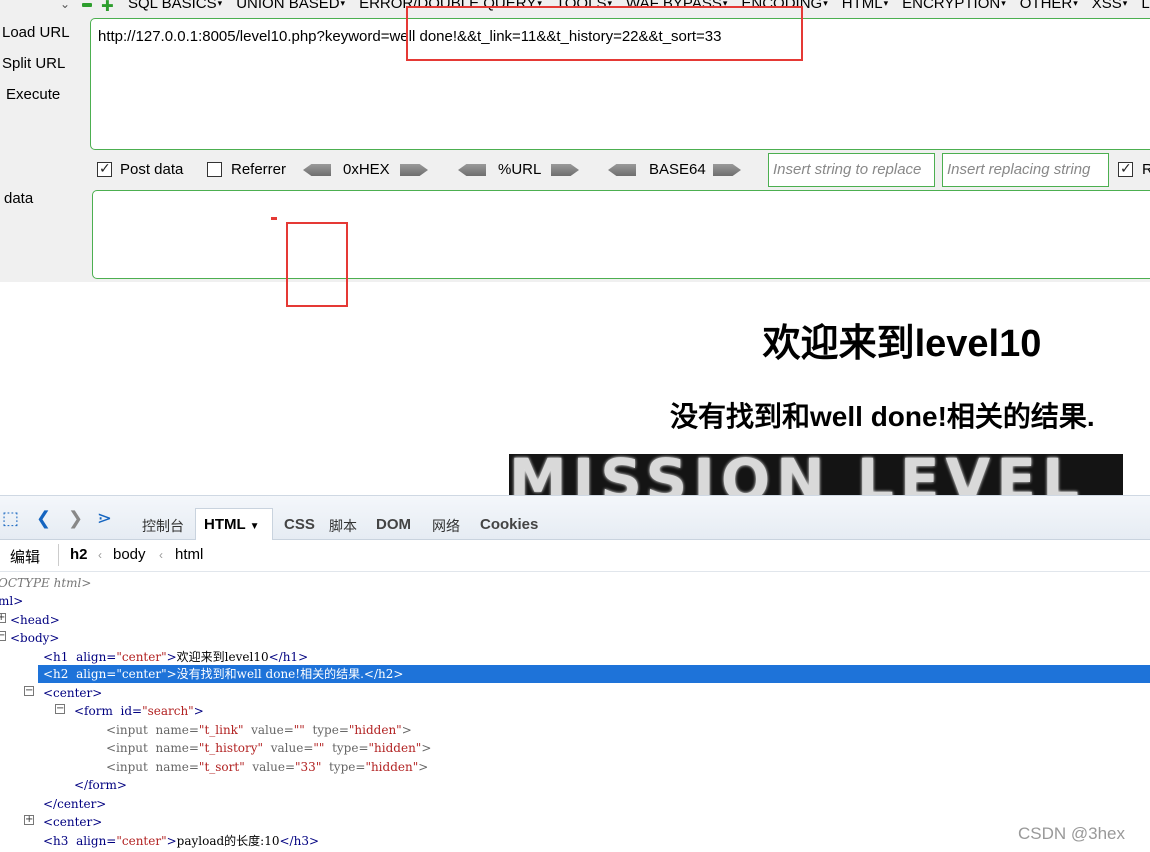 The image size is (1150, 852). Describe the element at coordinates (520, 169) in the screenshot. I see `url-label: %URL` at that location.